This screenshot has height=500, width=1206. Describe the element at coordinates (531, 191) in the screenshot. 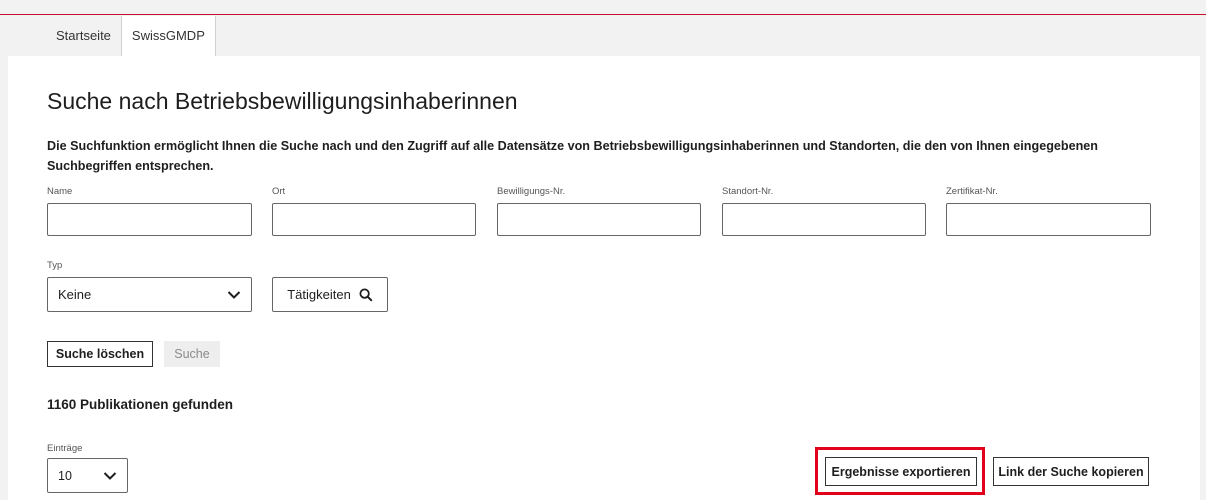

I see `bewilligungs-nr-label: Bewilligungs-Nr.` at that location.